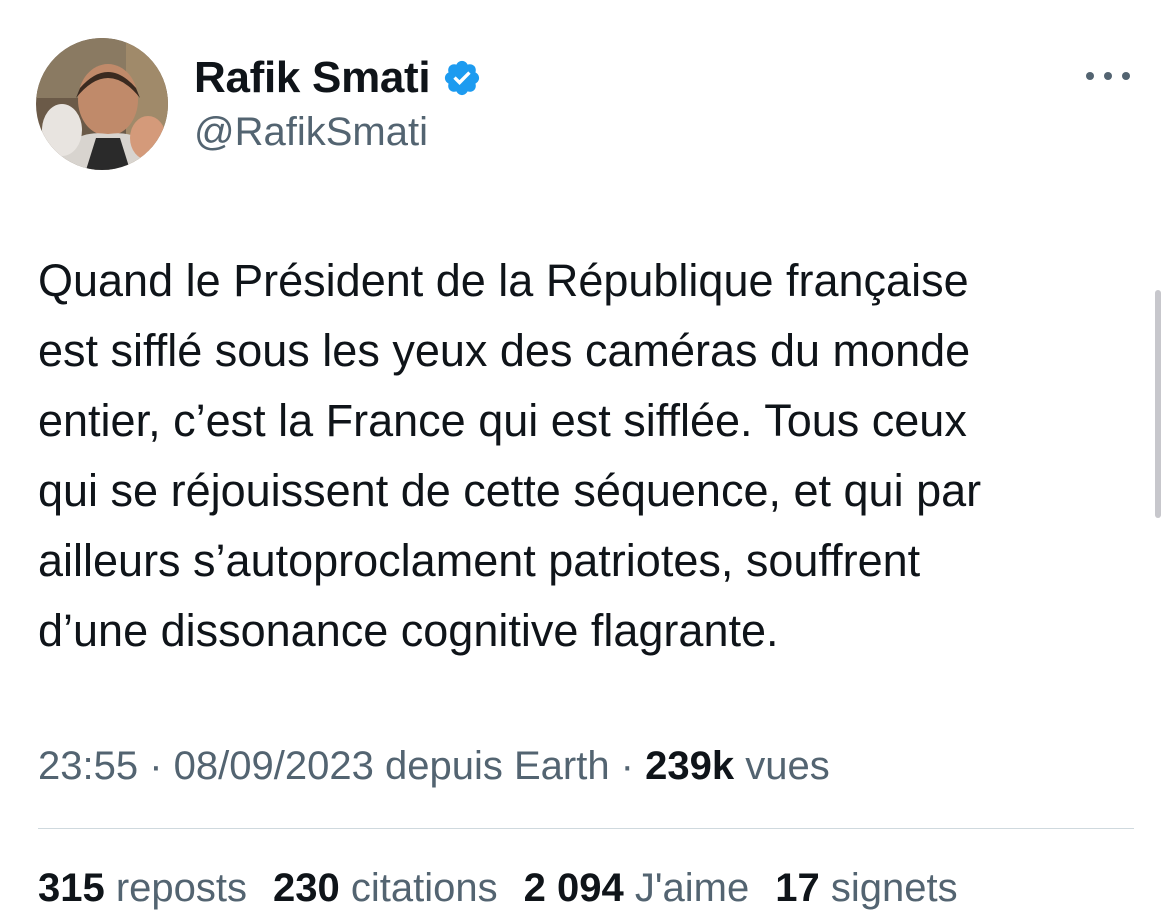  Describe the element at coordinates (797, 888) in the screenshot. I see `bookmarks-count: 17` at that location.